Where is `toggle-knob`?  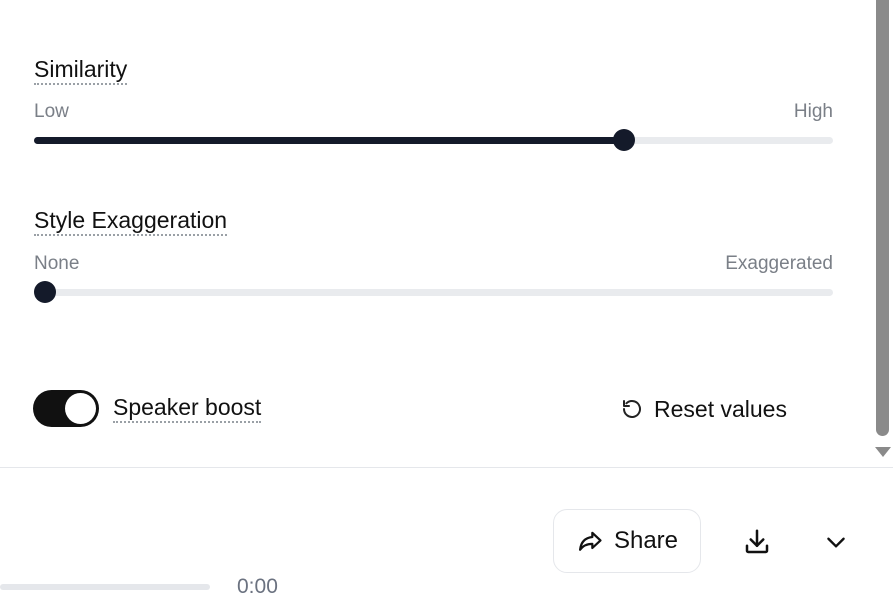
toggle-knob is located at coordinates (80, 408).